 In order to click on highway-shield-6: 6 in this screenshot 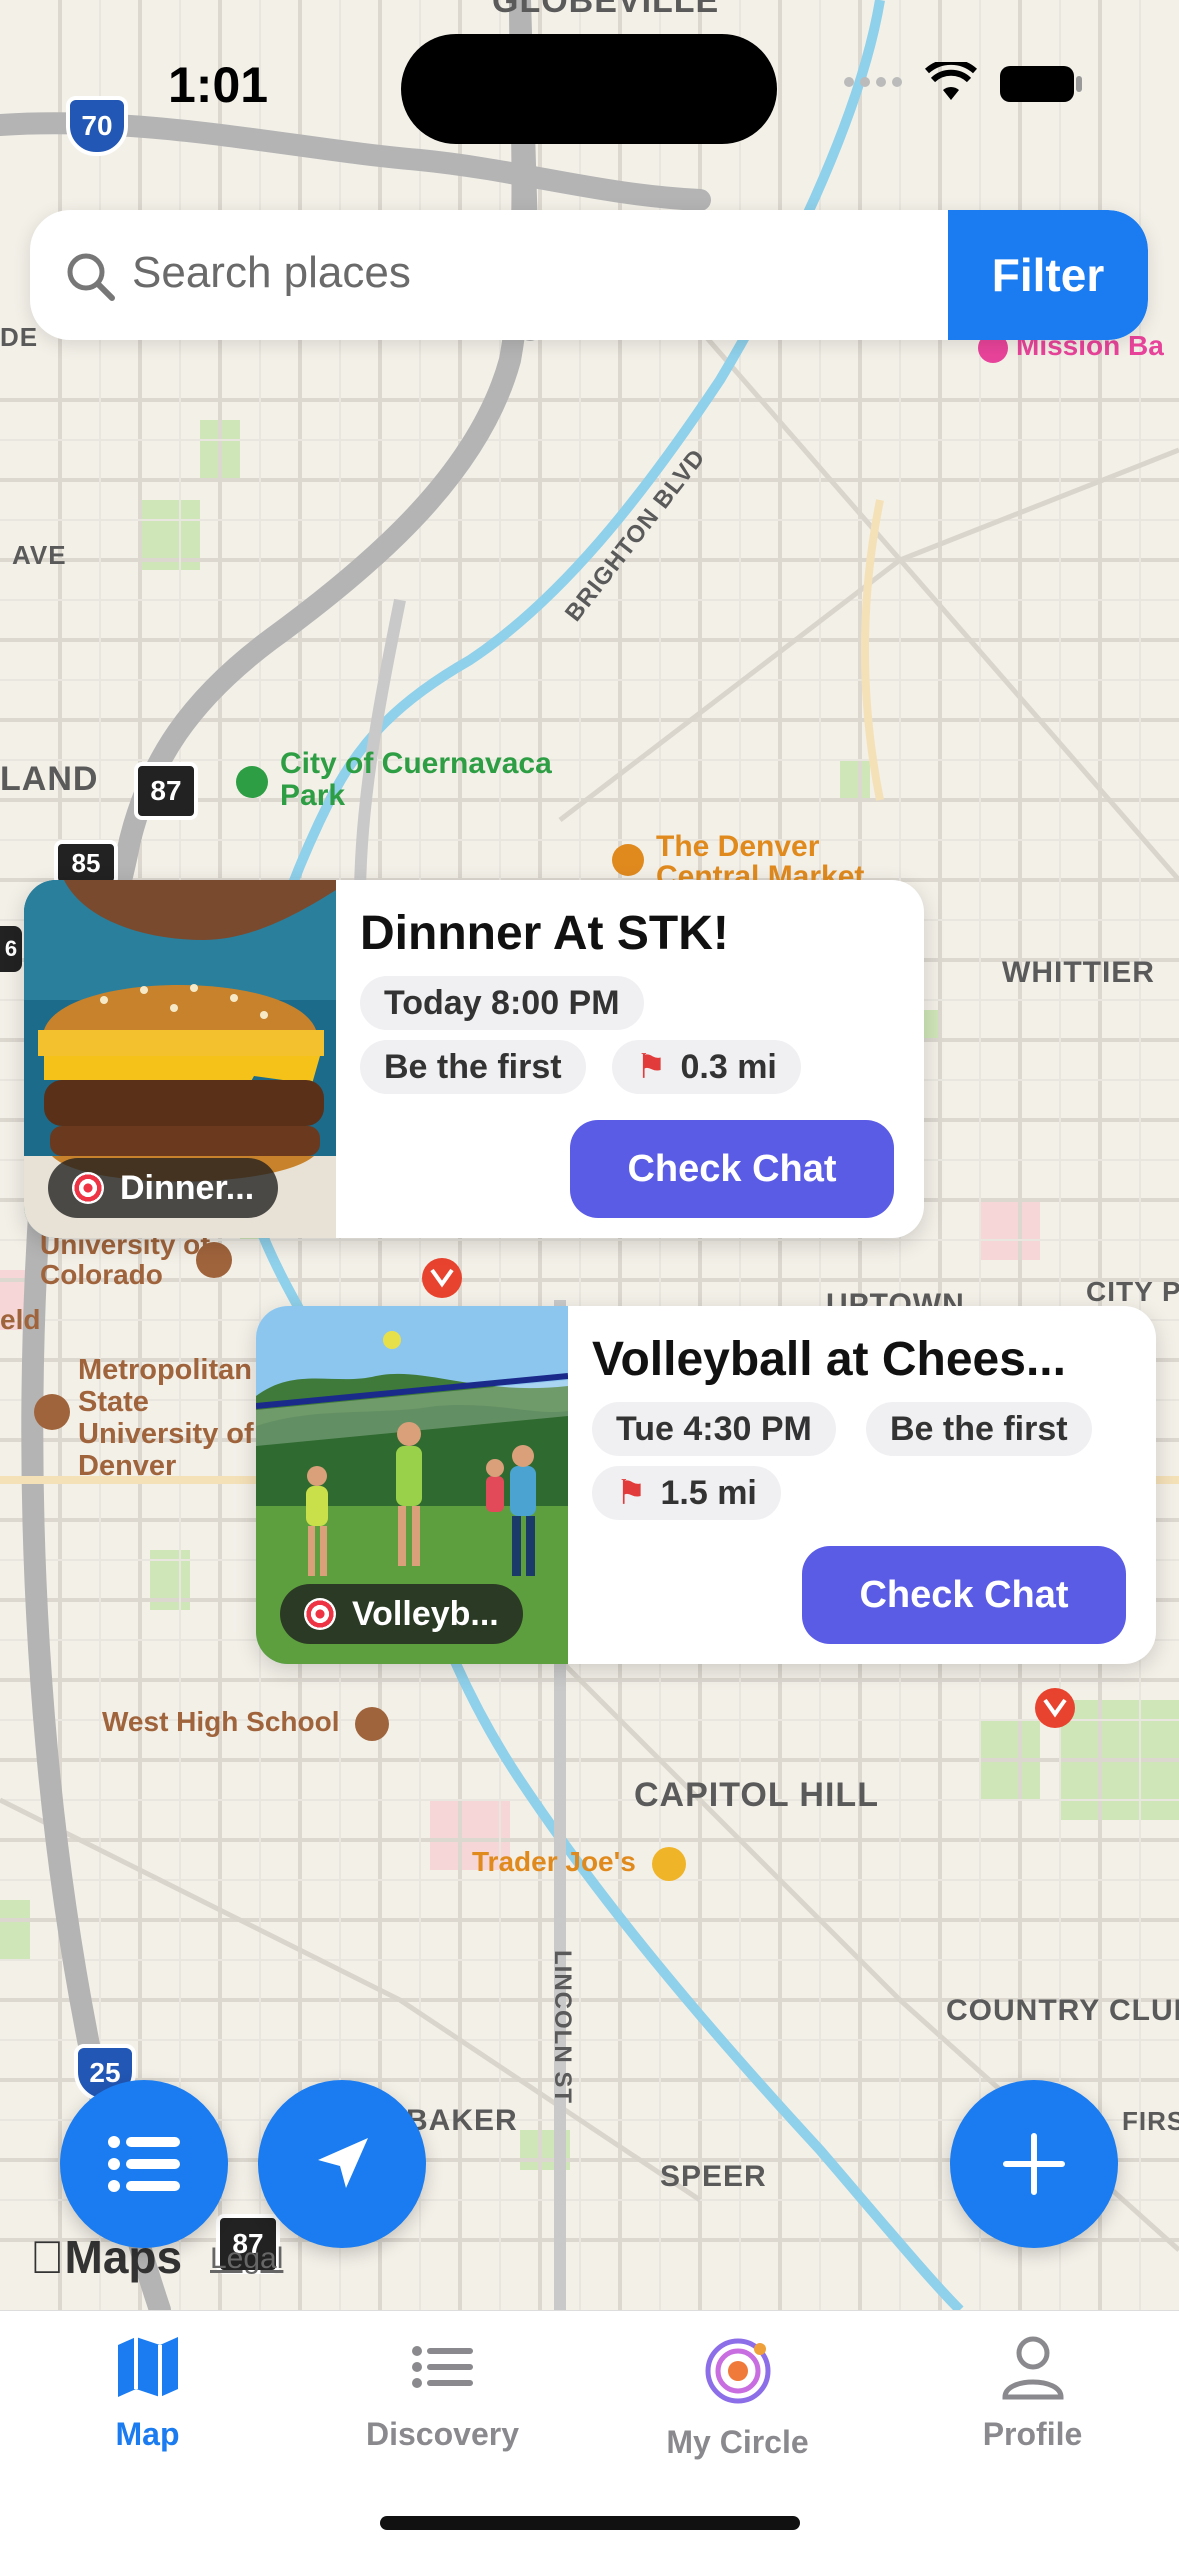, I will do `click(11, 949)`.